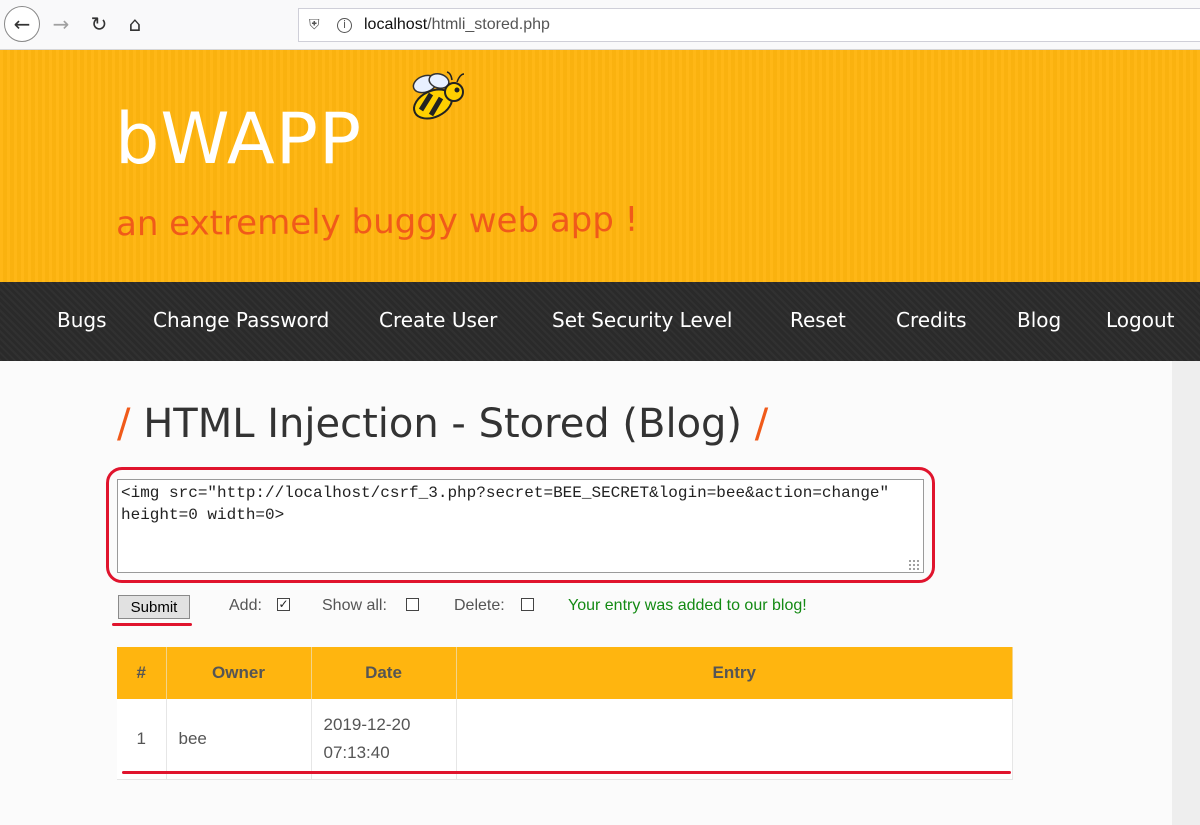 The width and height of the screenshot is (1200, 825). Describe the element at coordinates (124, 424) in the screenshot. I see `title-slash-left: /` at that location.